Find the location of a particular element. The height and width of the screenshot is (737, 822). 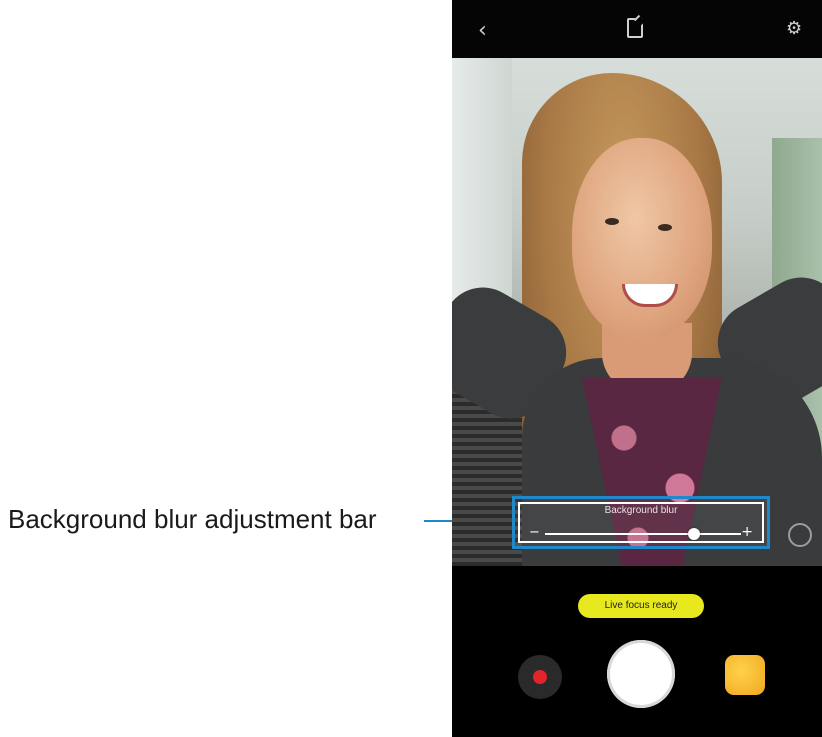

timer-icon is located at coordinates (800, 535).